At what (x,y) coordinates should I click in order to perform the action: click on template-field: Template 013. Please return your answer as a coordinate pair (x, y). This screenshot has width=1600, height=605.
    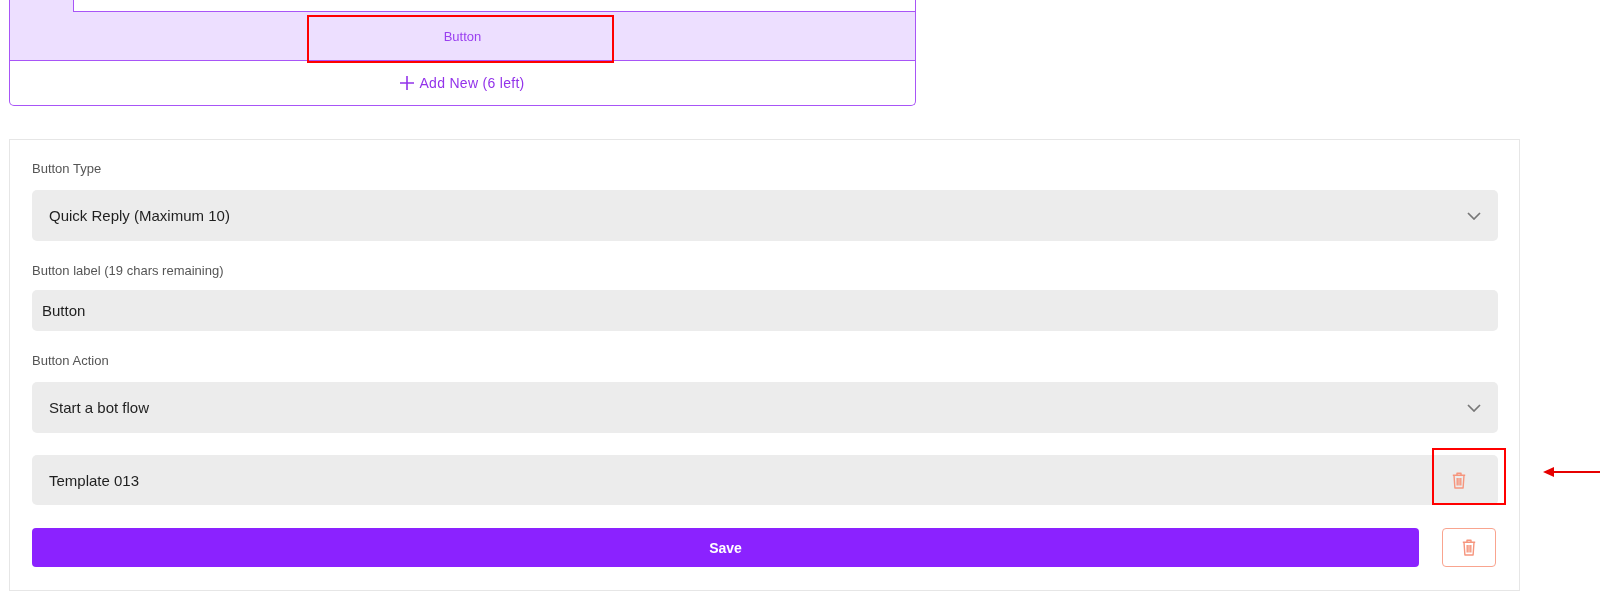
    Looking at the image, I should click on (765, 480).